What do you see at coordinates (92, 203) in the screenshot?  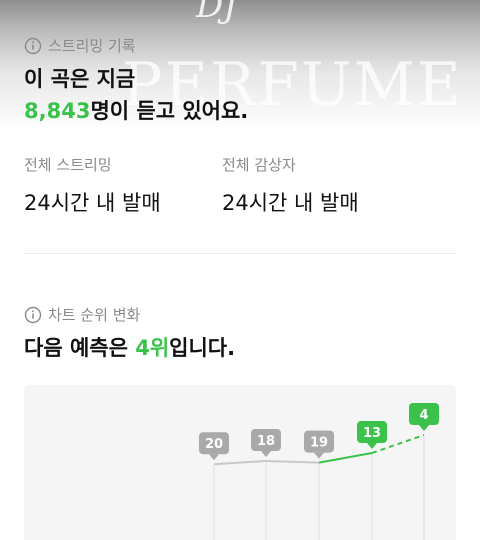 I see `total-streaming-value: 24시간 내 발매` at bounding box center [92, 203].